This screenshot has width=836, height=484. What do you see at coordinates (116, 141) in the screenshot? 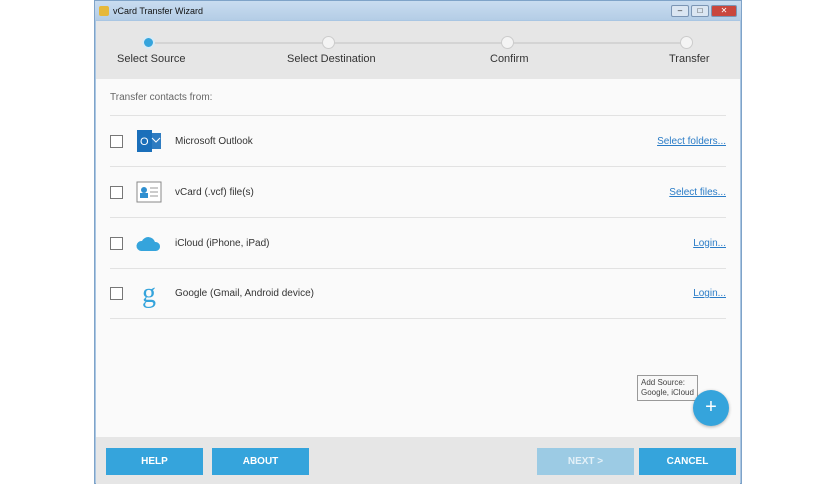
I see `outlook-checkbox` at bounding box center [116, 141].